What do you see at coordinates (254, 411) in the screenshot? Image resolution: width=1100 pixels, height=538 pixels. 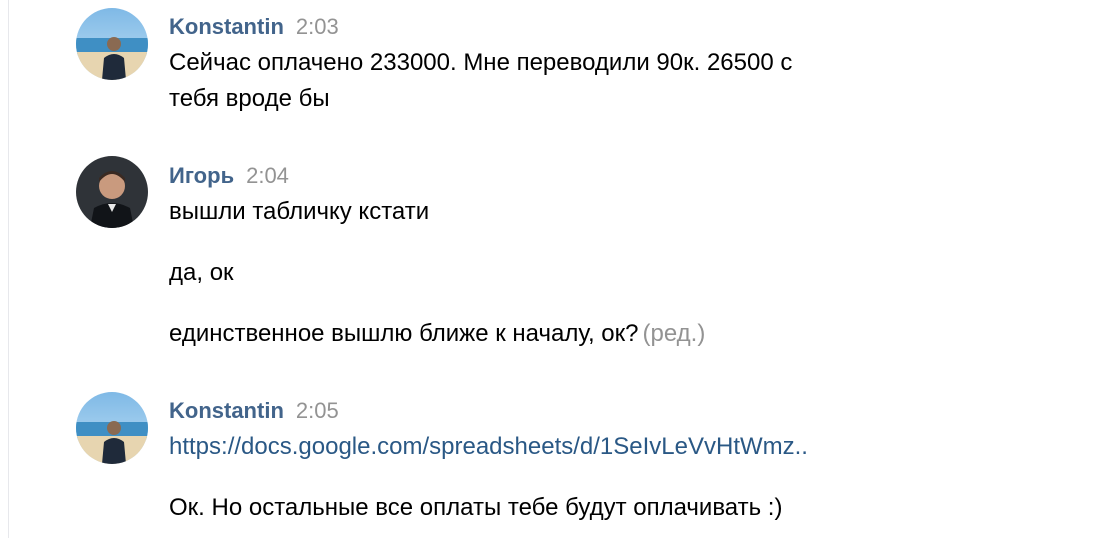 I see `author-name: Konstantin 2:05` at bounding box center [254, 411].